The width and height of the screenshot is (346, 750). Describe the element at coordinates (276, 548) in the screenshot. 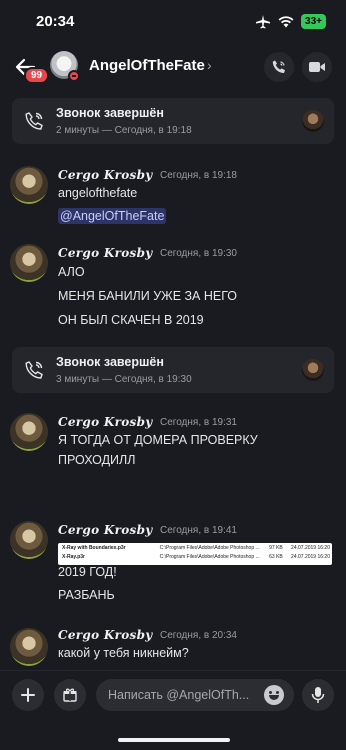

I see `file-size: 97 KB` at that location.